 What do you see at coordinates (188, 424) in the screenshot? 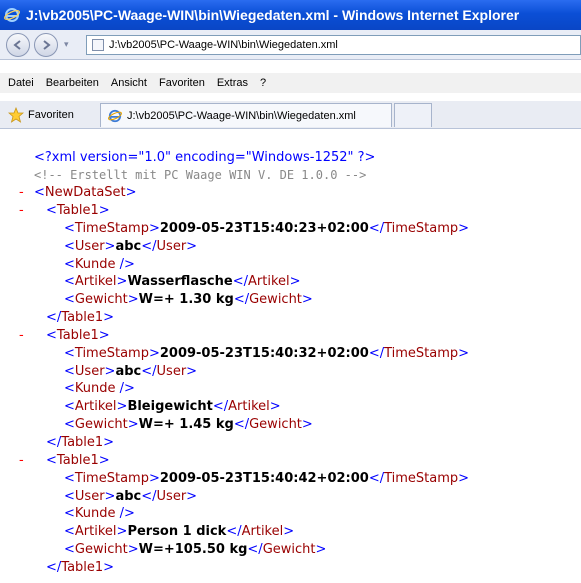
I see `xml-field-gewicht: <Gewicht>W=+ 1.45 kg</Gewicht>` at bounding box center [188, 424].